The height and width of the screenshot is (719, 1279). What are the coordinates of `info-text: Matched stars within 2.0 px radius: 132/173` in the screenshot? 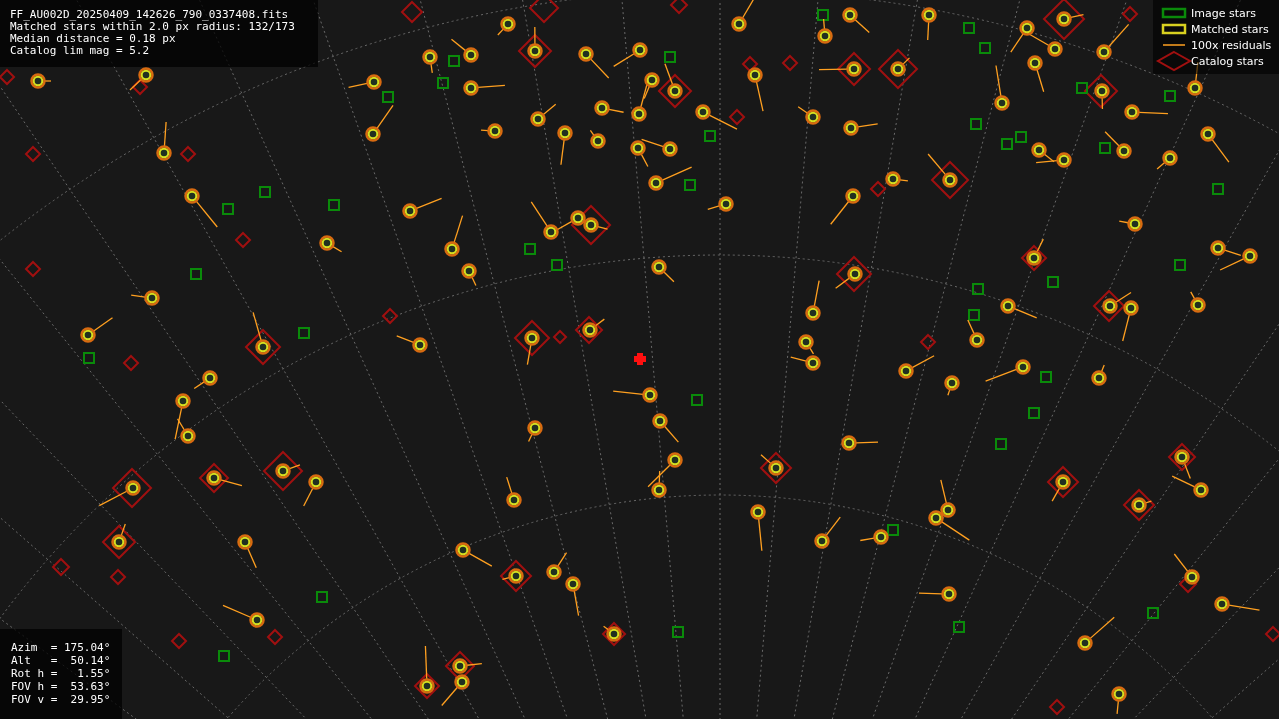 It's located at (153, 27).